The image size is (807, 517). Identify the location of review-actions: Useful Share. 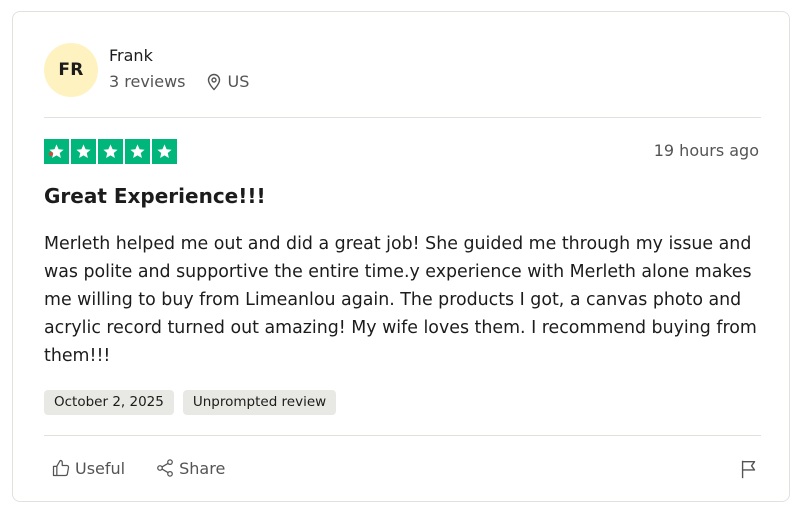
(153, 468).